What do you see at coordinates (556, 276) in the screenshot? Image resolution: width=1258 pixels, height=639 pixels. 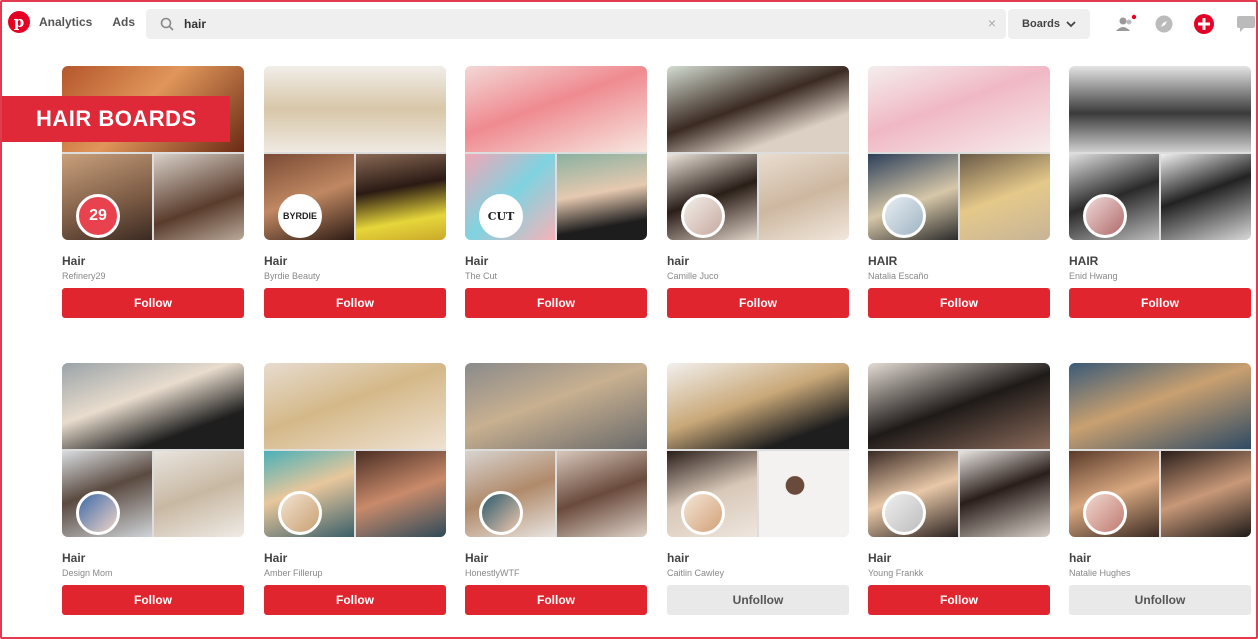 I see `board-owner: The Cut` at bounding box center [556, 276].